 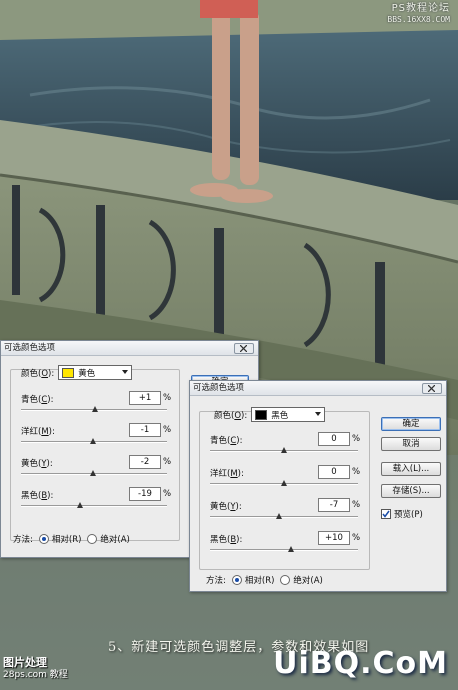 What do you see at coordinates (411, 444) in the screenshot?
I see `cancel-button: 取消` at bounding box center [411, 444].